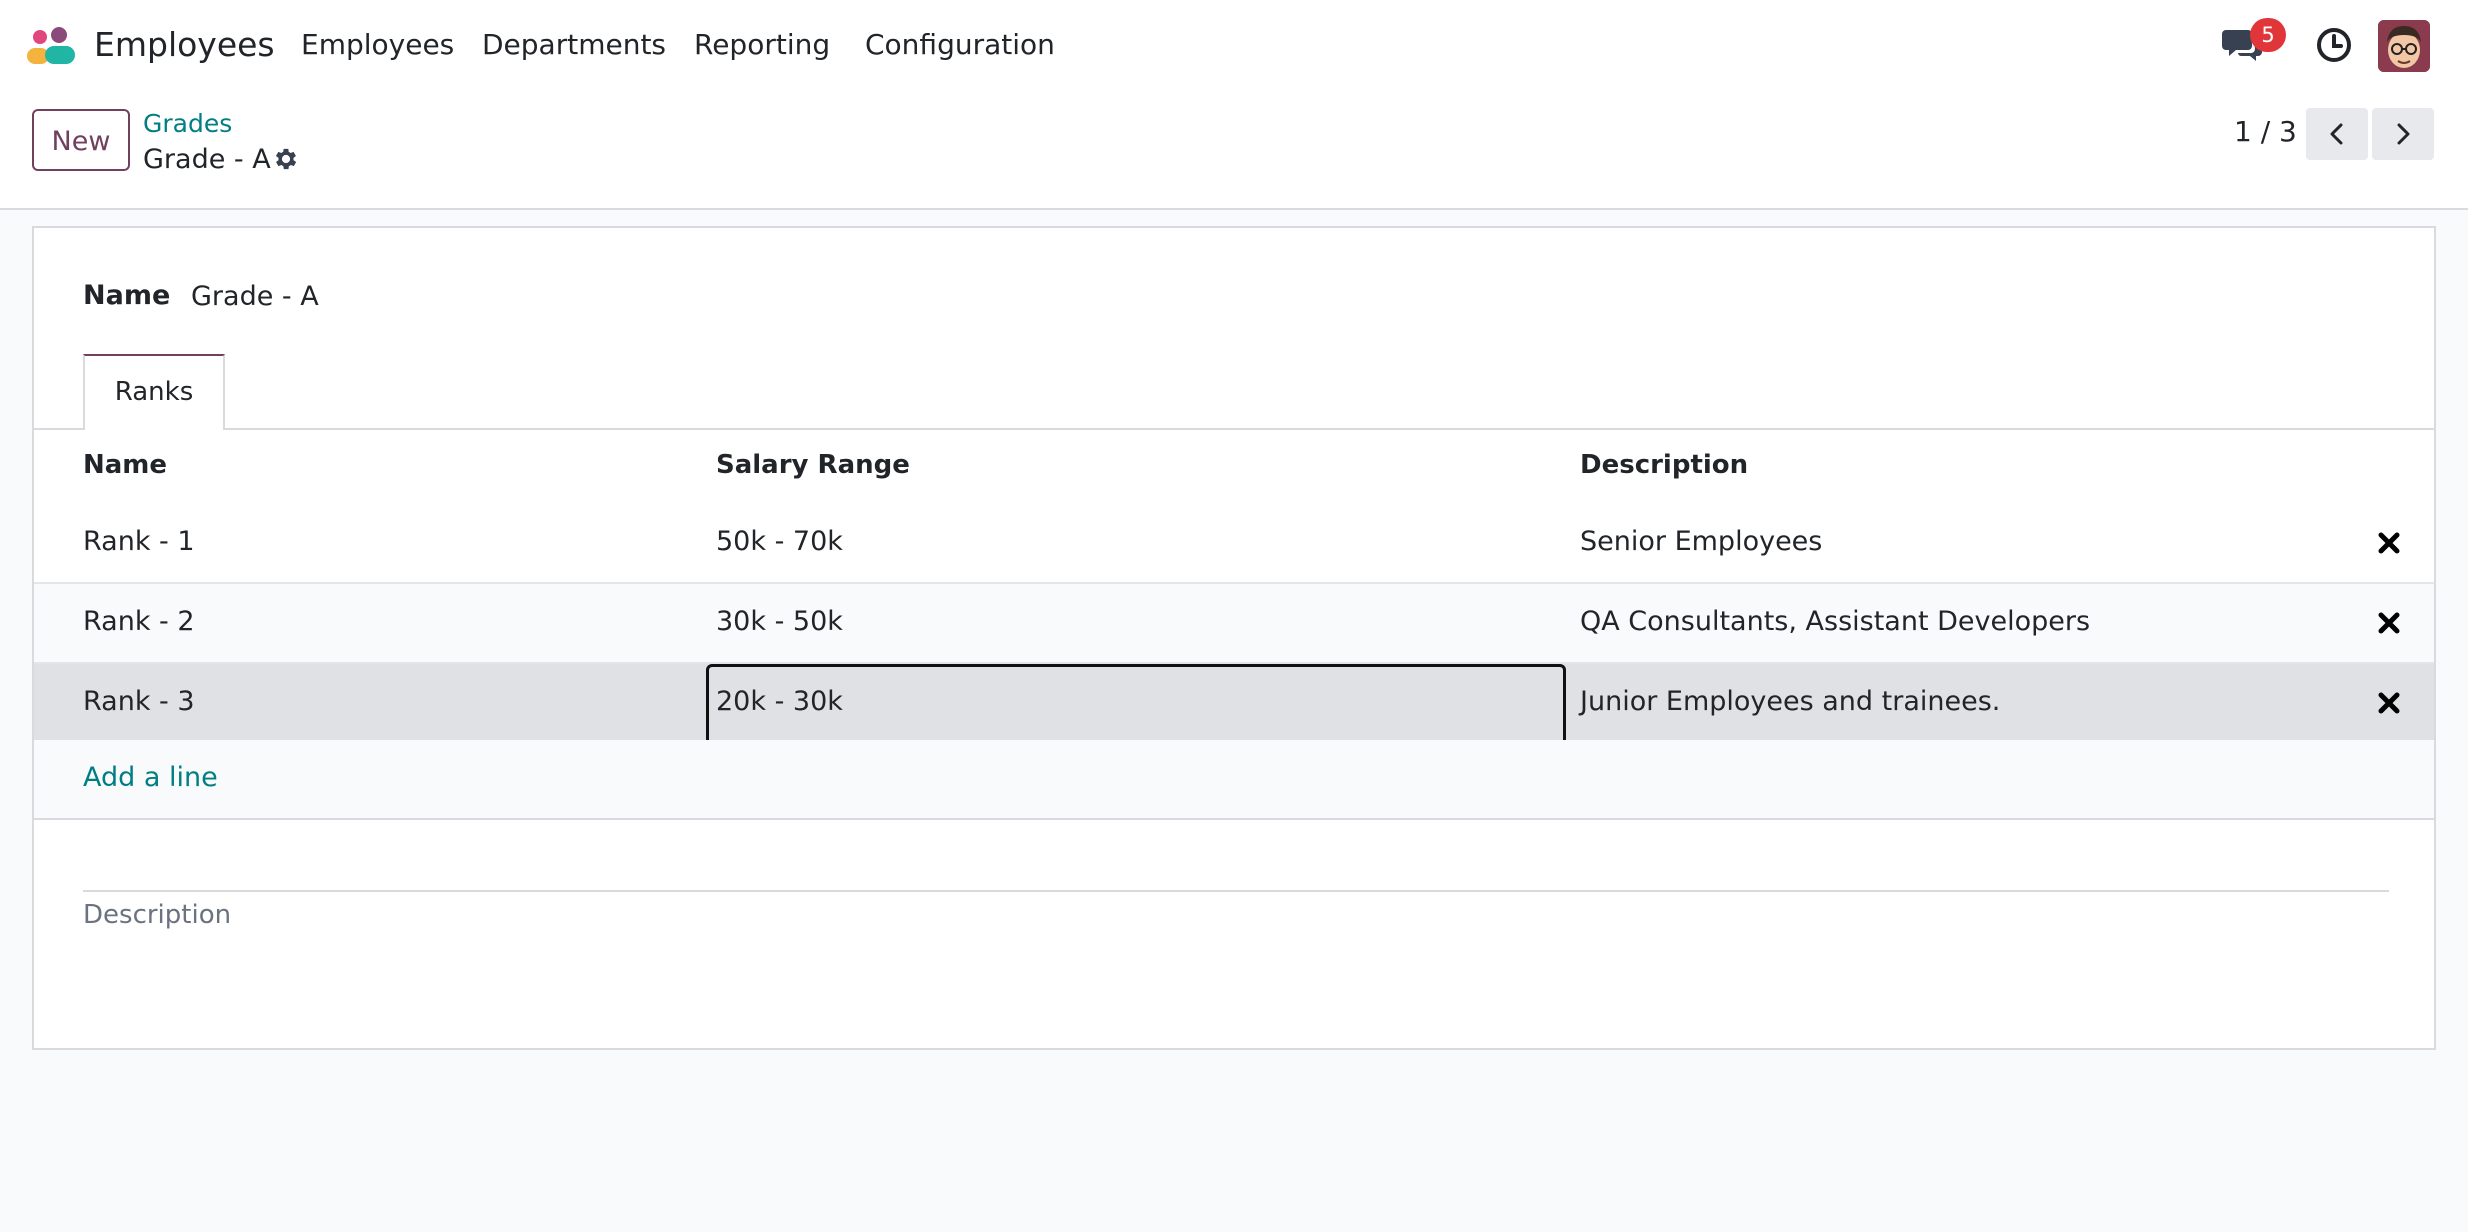 The height and width of the screenshot is (1232, 2468). What do you see at coordinates (1835, 621) in the screenshot?
I see `description-cell: QA Consultants, Assistant Developers` at bounding box center [1835, 621].